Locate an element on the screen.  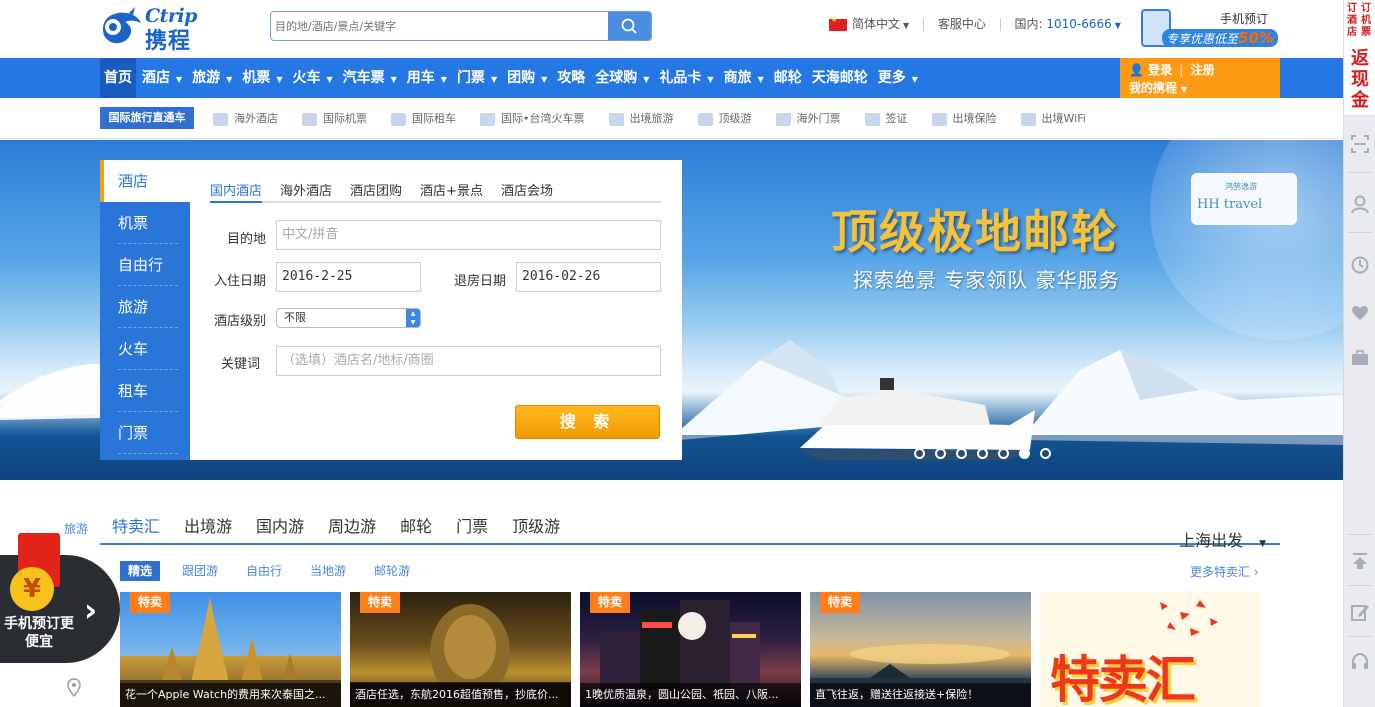
nav-item: 商旅 ▼ is located at coordinates (744, 78).